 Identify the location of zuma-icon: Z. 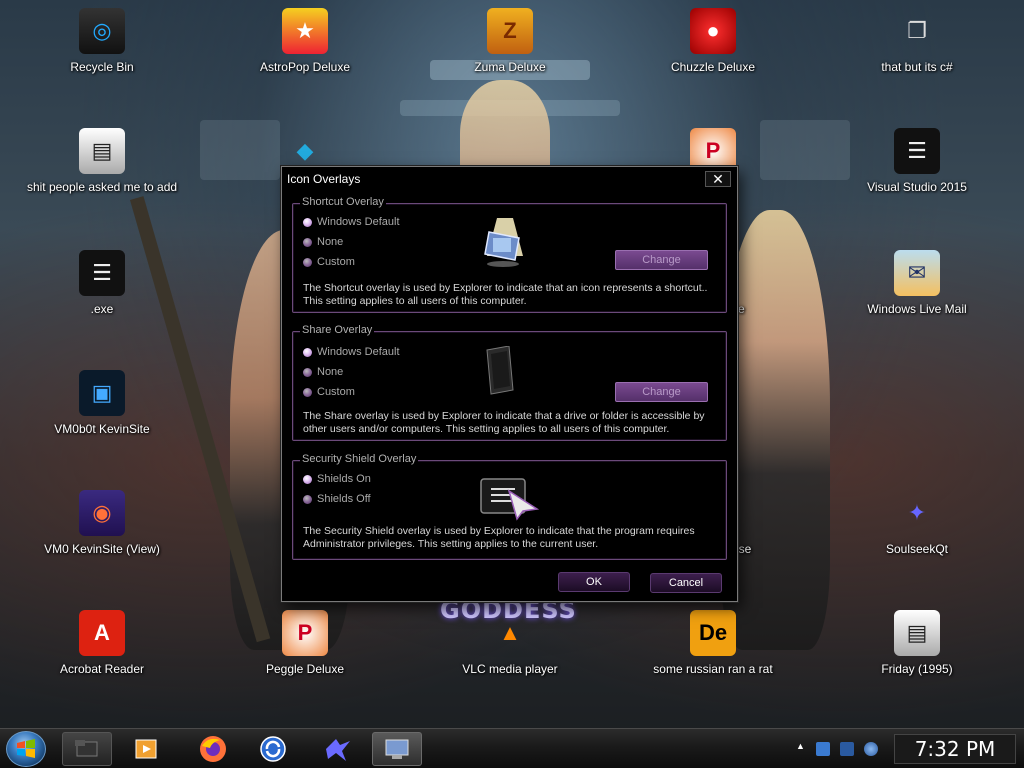
(510, 31).